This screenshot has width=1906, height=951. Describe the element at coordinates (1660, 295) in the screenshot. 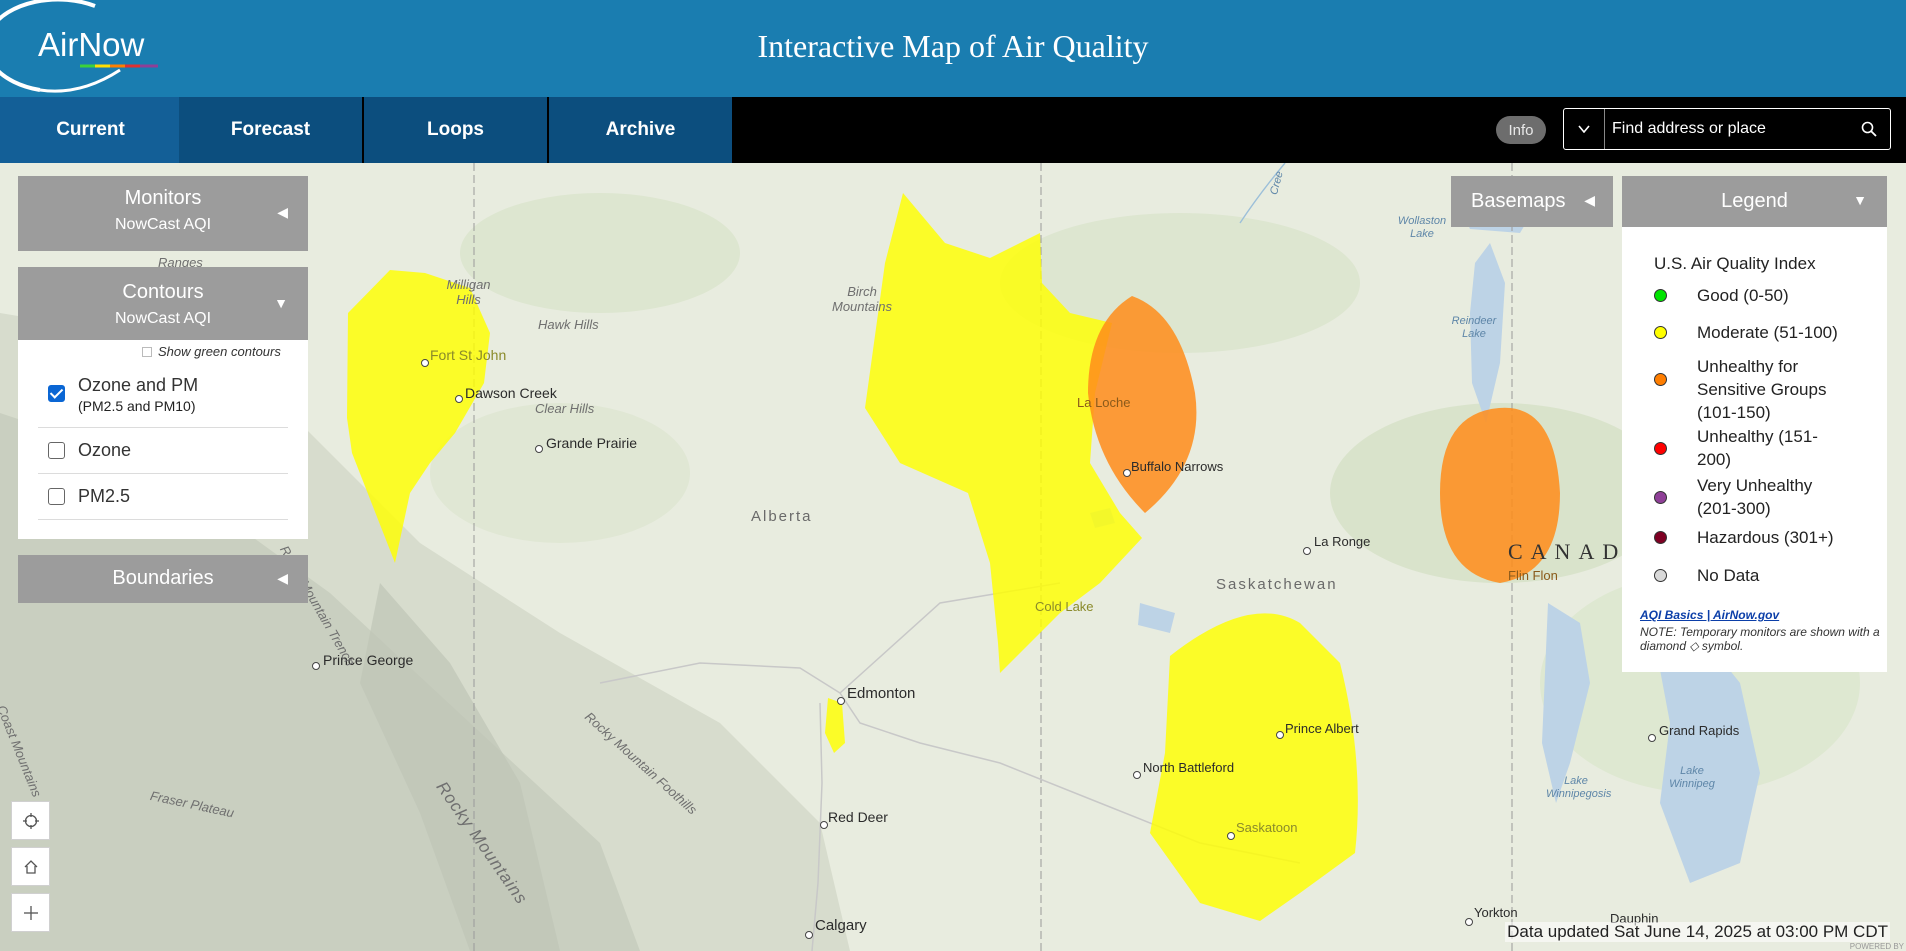

I see `legend-swatch-good` at that location.